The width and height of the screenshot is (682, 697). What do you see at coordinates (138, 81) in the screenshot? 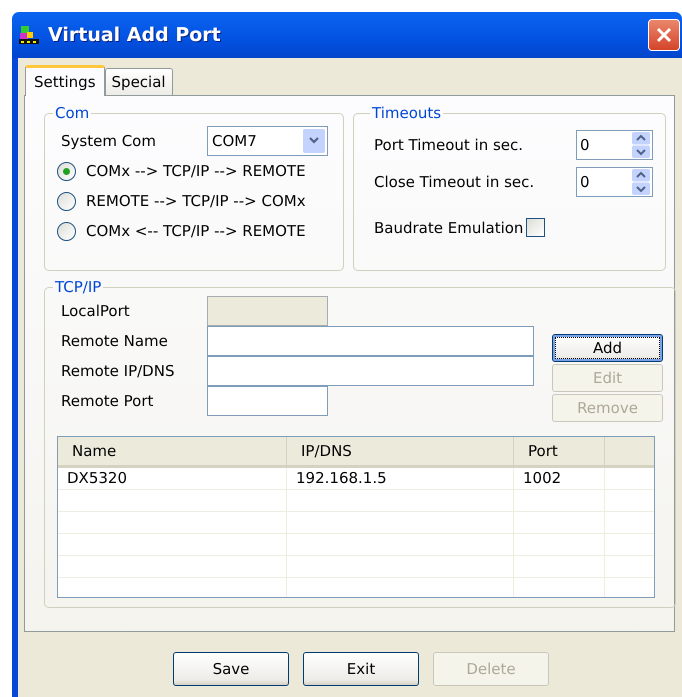
I see `tab: Special` at bounding box center [138, 81].